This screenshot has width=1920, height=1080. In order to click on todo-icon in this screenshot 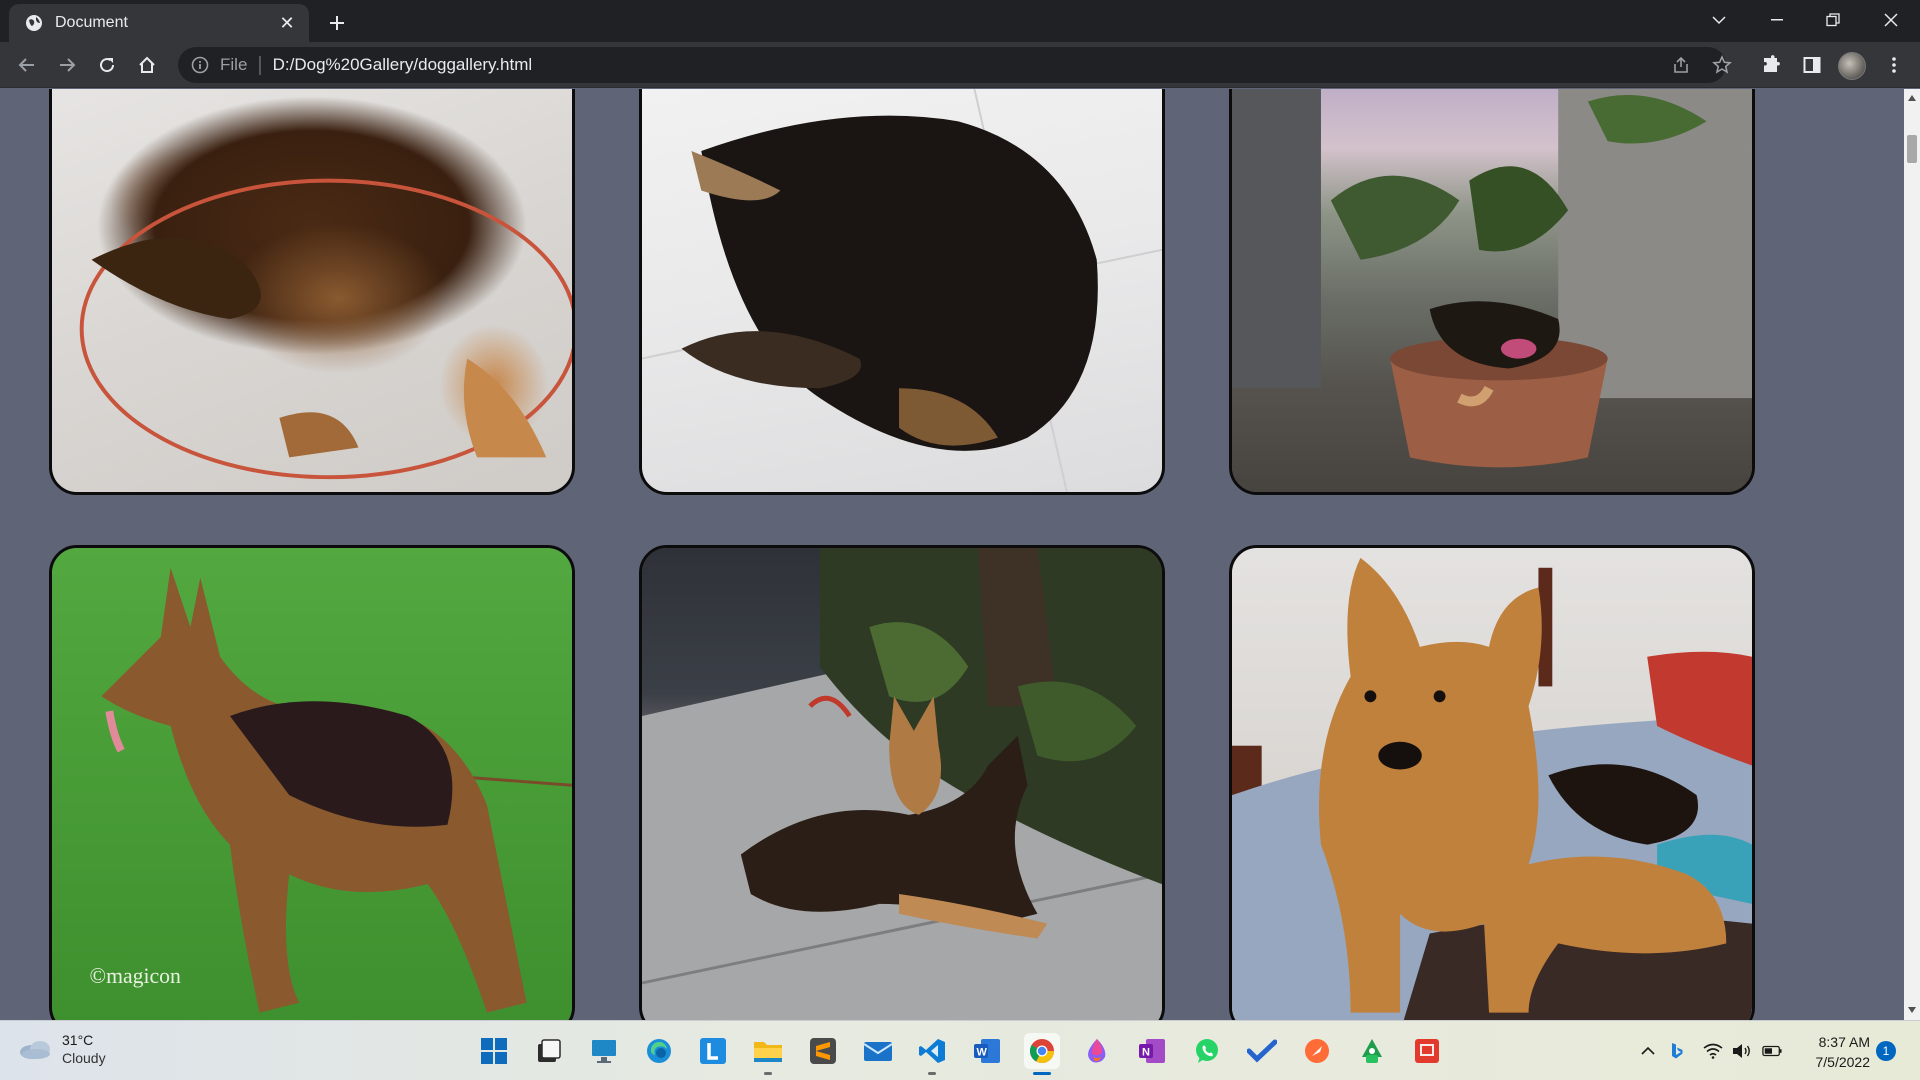, I will do `click(1262, 1051)`.